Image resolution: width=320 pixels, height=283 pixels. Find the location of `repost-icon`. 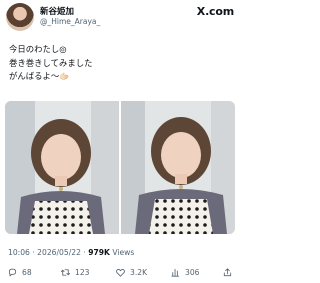

repost-icon is located at coordinates (65, 272).